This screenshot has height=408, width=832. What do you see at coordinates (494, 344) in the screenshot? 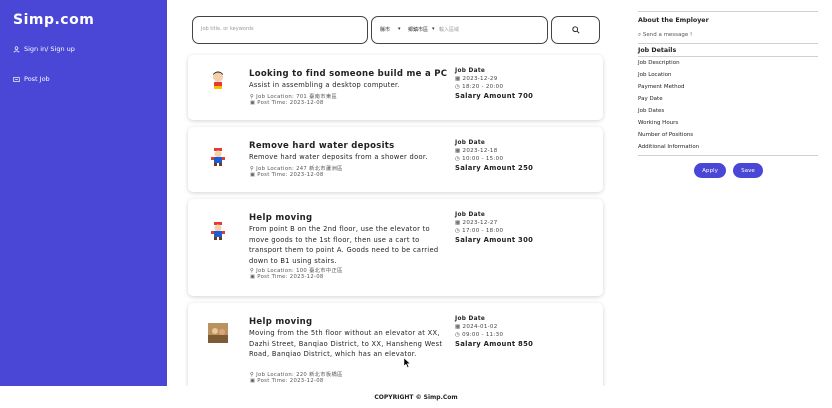
I see `salary-amount: Salary Amount 850` at bounding box center [494, 344].